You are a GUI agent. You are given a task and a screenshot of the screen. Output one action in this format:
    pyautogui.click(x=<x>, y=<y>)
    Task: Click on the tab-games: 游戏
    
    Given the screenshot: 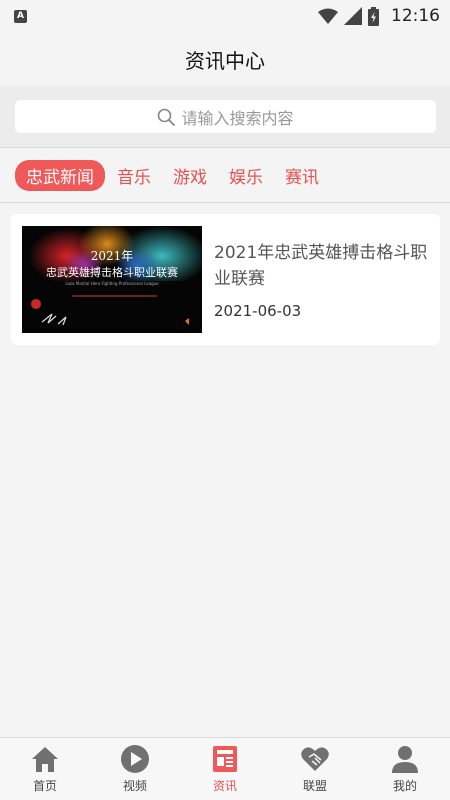 What is the action you would take?
    pyautogui.click(x=190, y=175)
    